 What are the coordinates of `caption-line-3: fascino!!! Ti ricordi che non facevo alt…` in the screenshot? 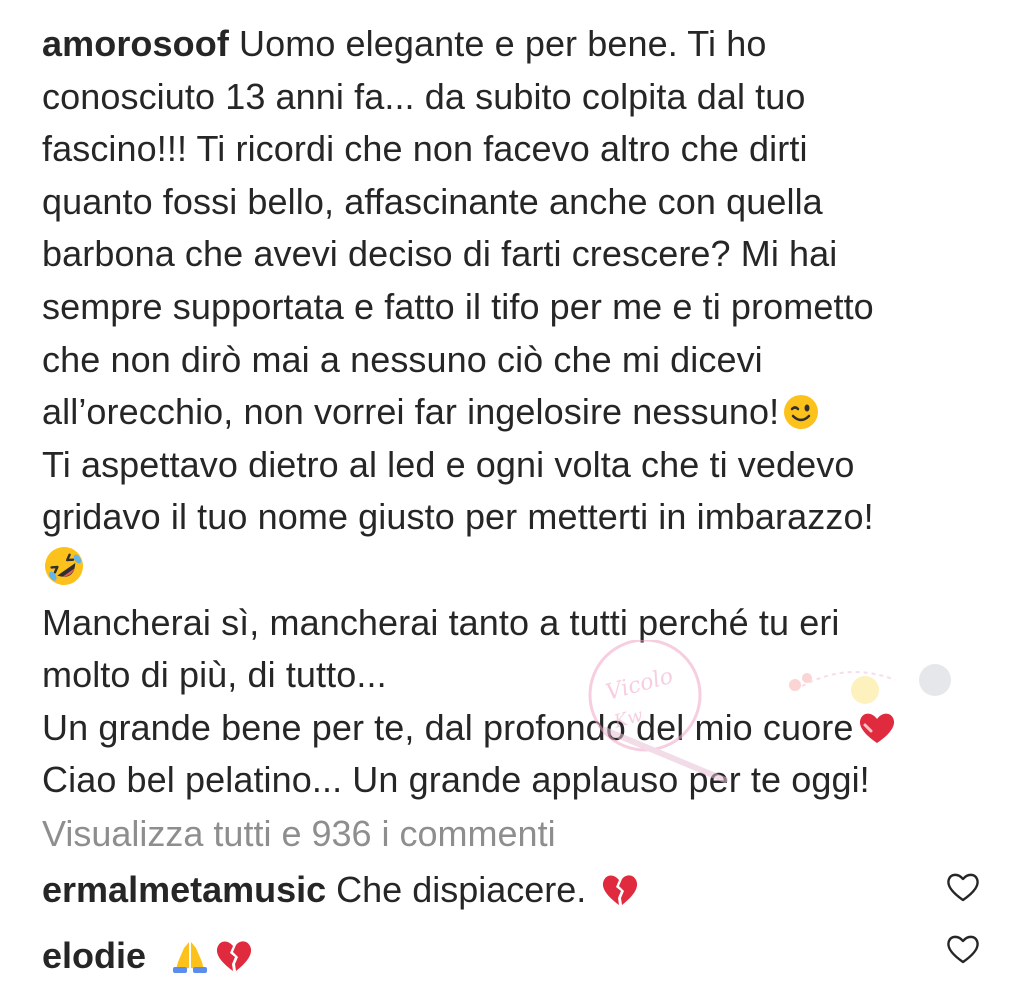 It's located at (425, 149).